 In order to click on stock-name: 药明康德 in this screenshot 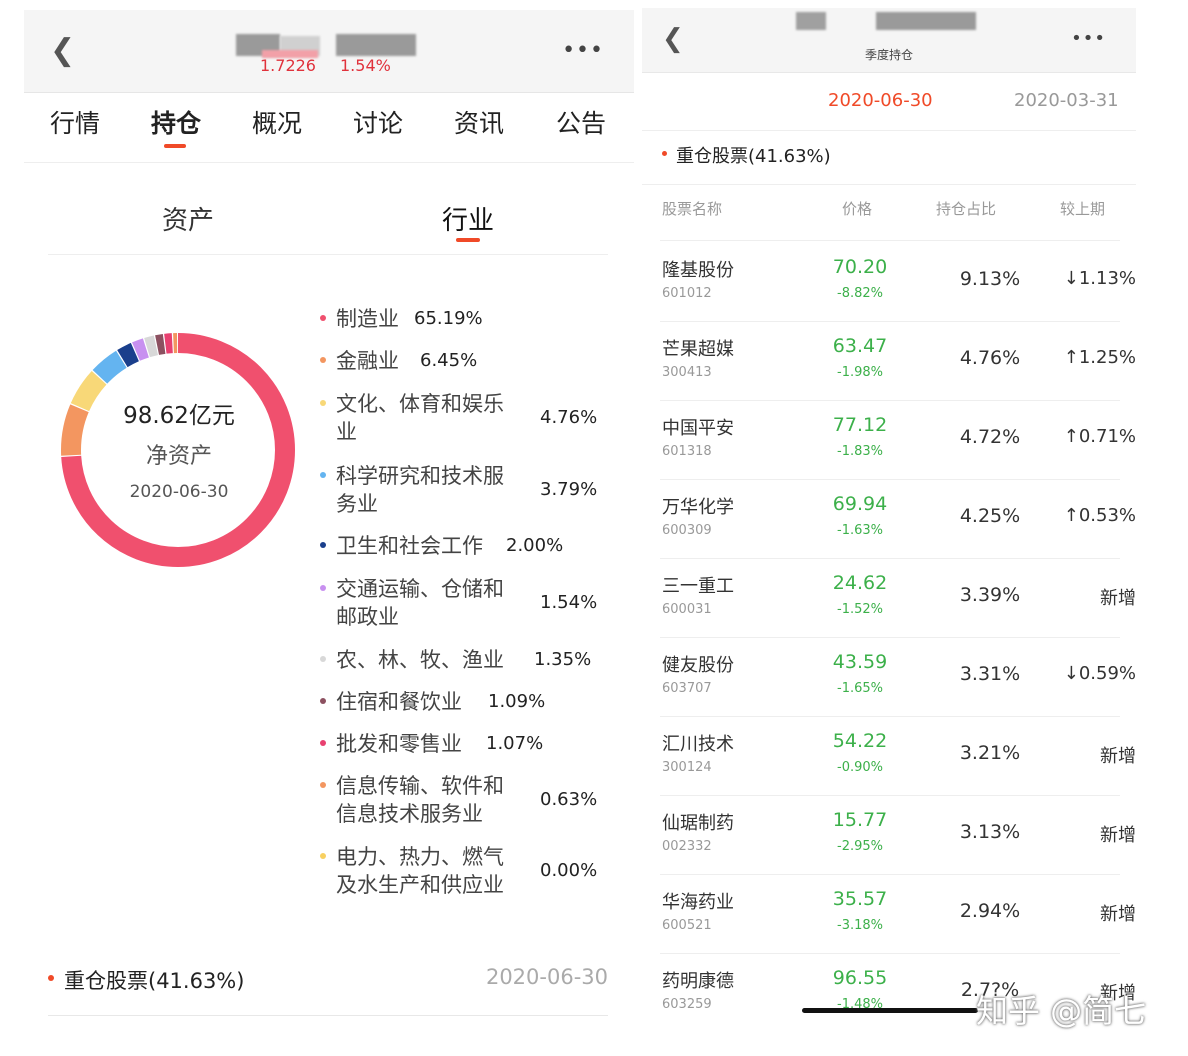, I will do `click(698, 981)`.